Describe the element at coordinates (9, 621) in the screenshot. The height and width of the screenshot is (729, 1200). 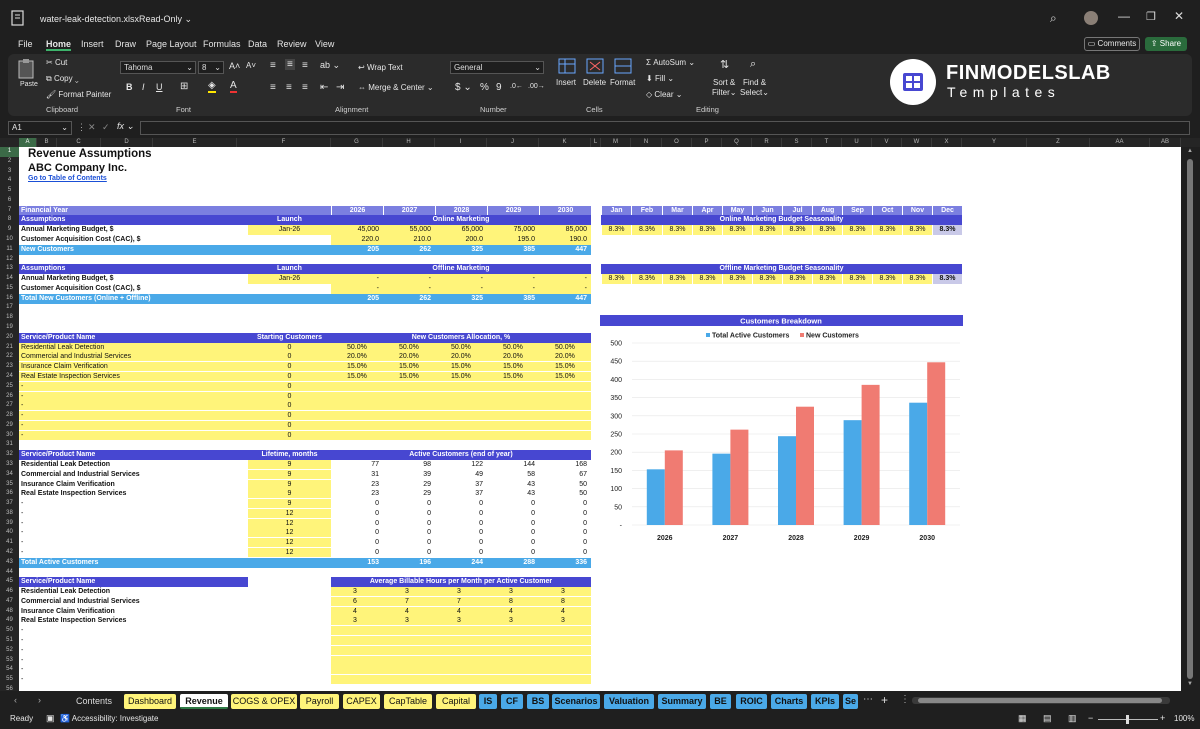
I see `row-header-49: 49` at that location.